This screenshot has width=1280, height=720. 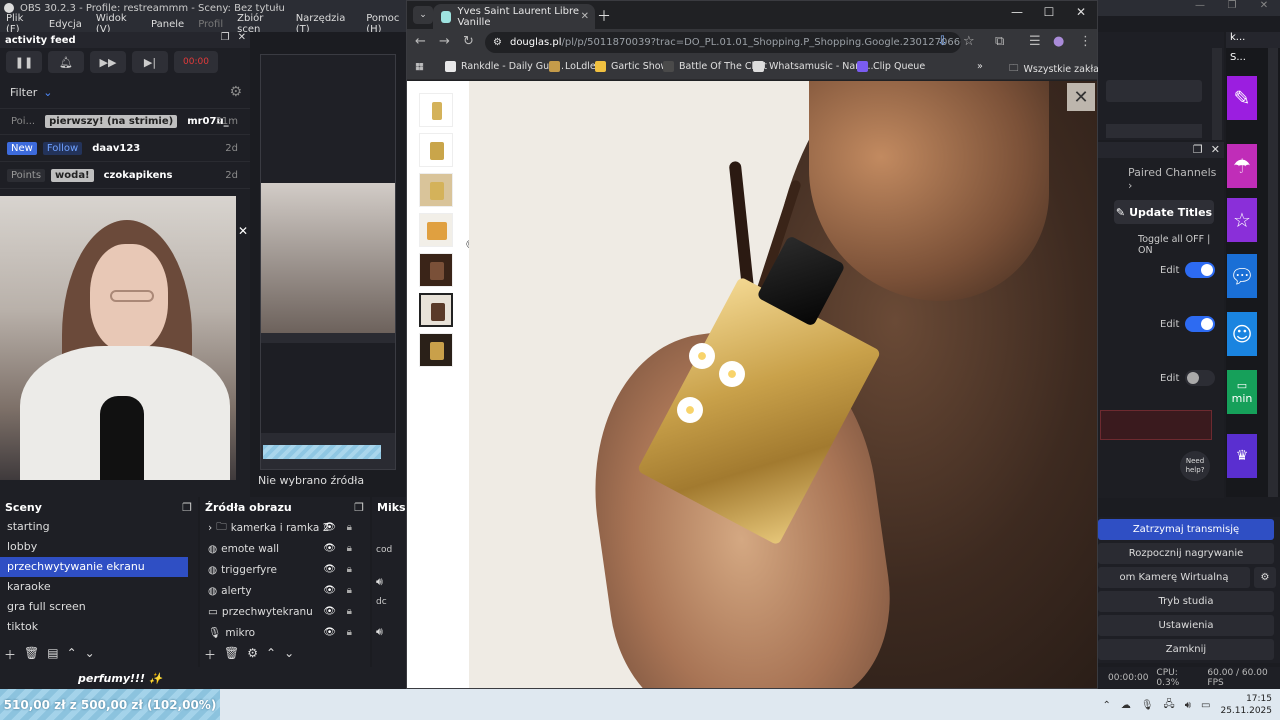 What do you see at coordinates (108, 62) in the screenshot?
I see `skip-button: ▶▶` at bounding box center [108, 62].